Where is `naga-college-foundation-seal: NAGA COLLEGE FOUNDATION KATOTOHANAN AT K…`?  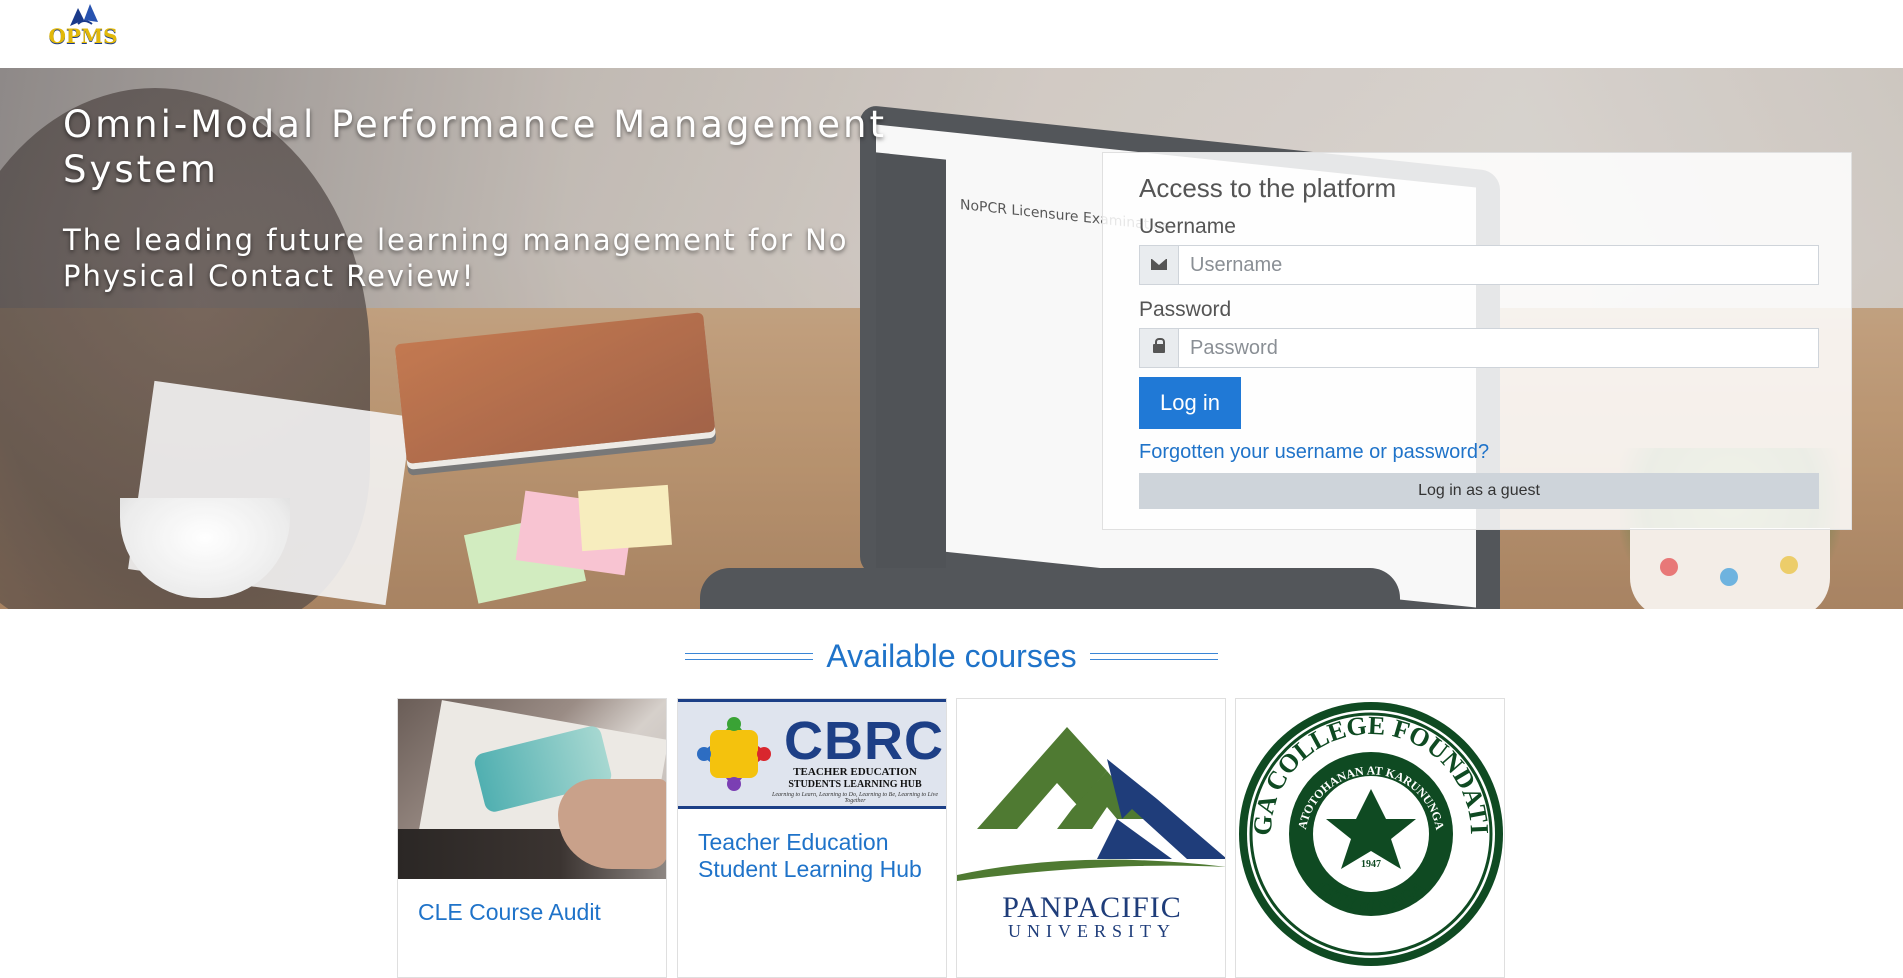
naga-college-foundation-seal: NAGA COLLEGE FOUNDATION KATOTOHANAN AT K… is located at coordinates (1370, 838).